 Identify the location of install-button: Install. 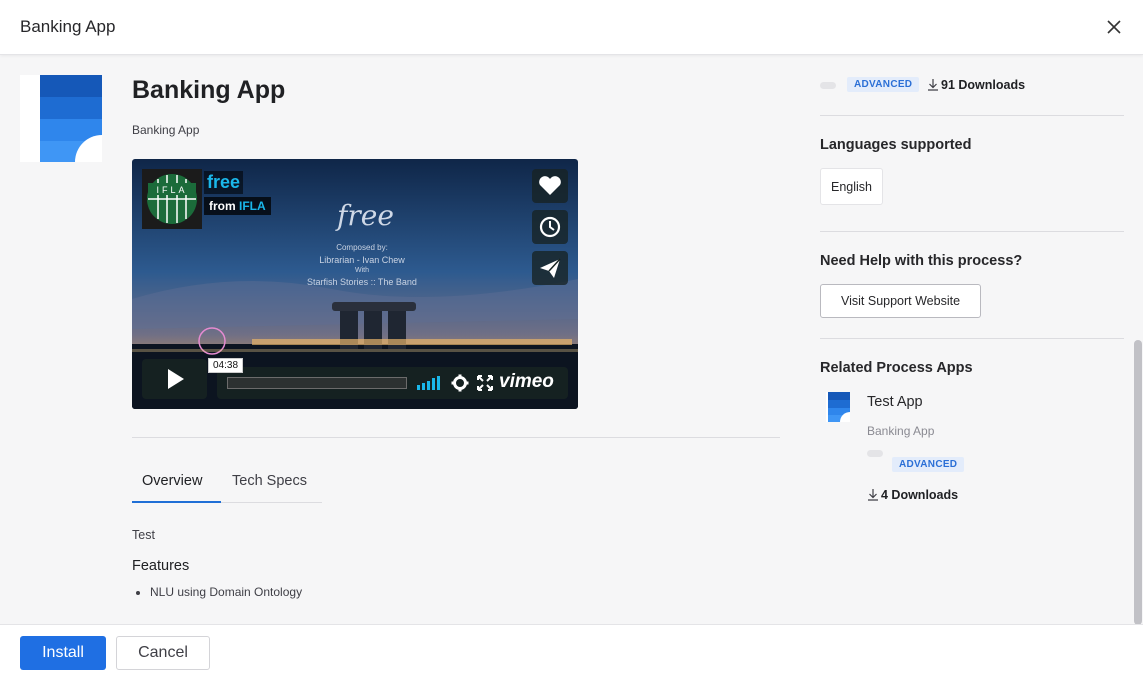
(63, 653).